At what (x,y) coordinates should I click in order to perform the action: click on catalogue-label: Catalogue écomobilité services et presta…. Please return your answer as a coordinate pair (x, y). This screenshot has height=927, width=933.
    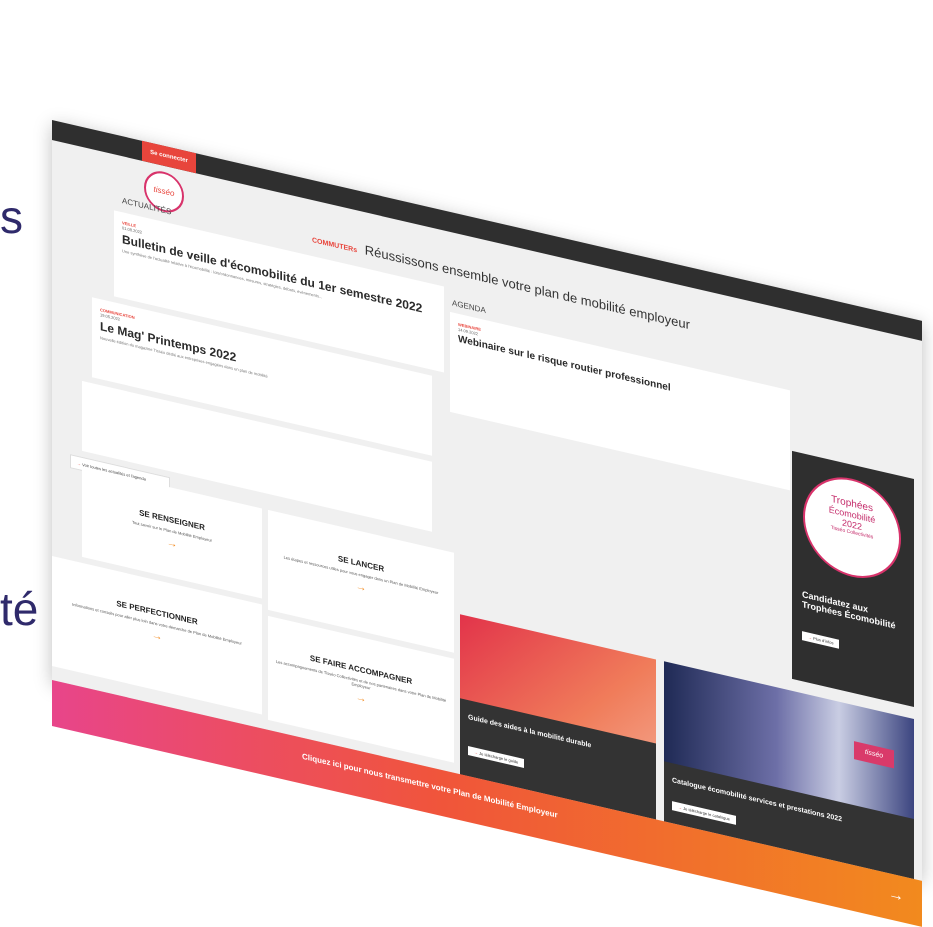
    Looking at the image, I should click on (757, 800).